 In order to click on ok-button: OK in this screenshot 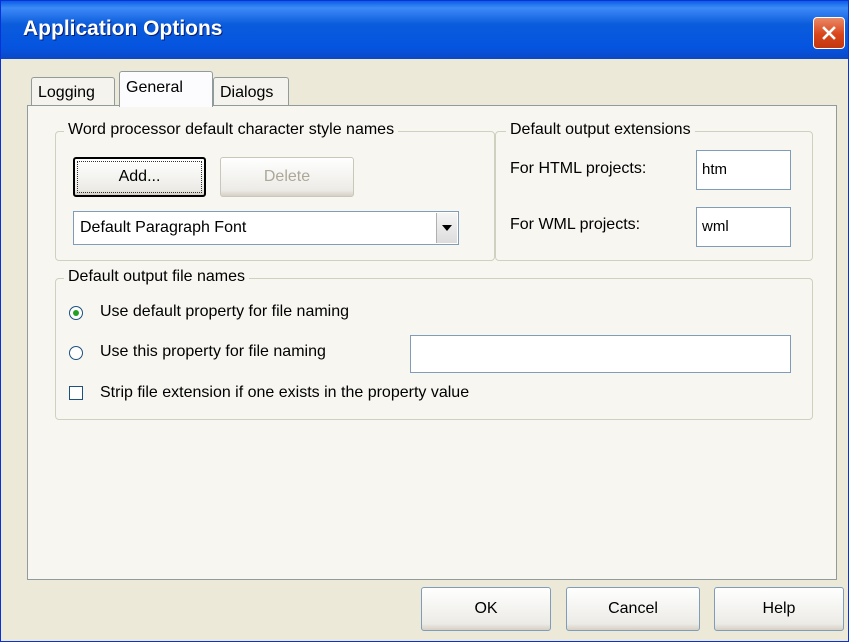, I will do `click(486, 609)`.